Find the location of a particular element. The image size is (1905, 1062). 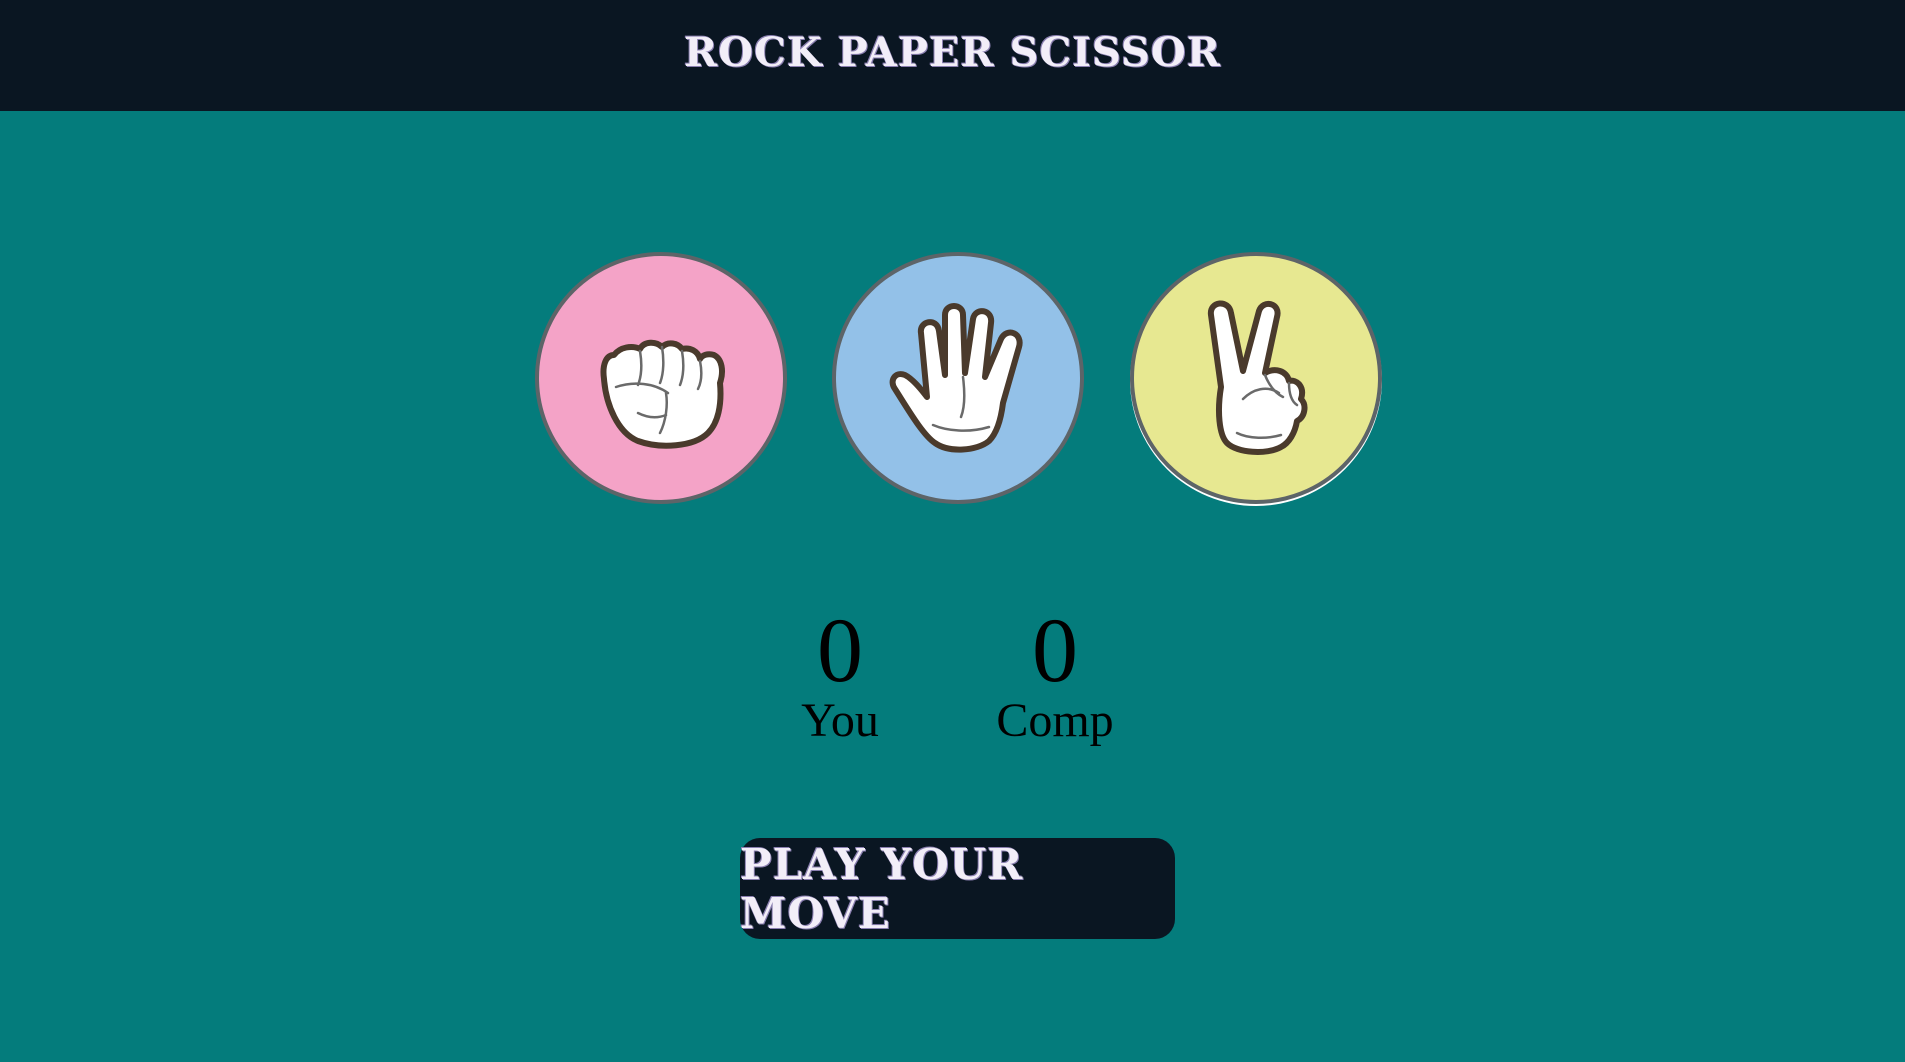

comp-score-label: Comp is located at coordinates (1055, 720).